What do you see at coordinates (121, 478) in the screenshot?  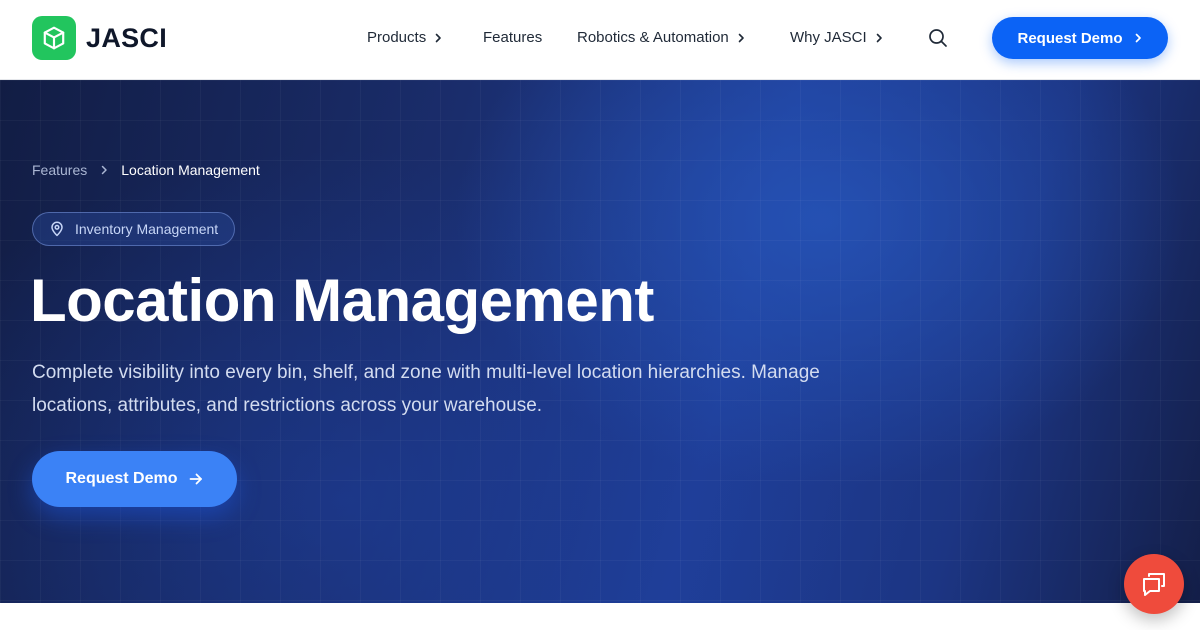 I see `hero-request-demo-label: Request Demo` at bounding box center [121, 478].